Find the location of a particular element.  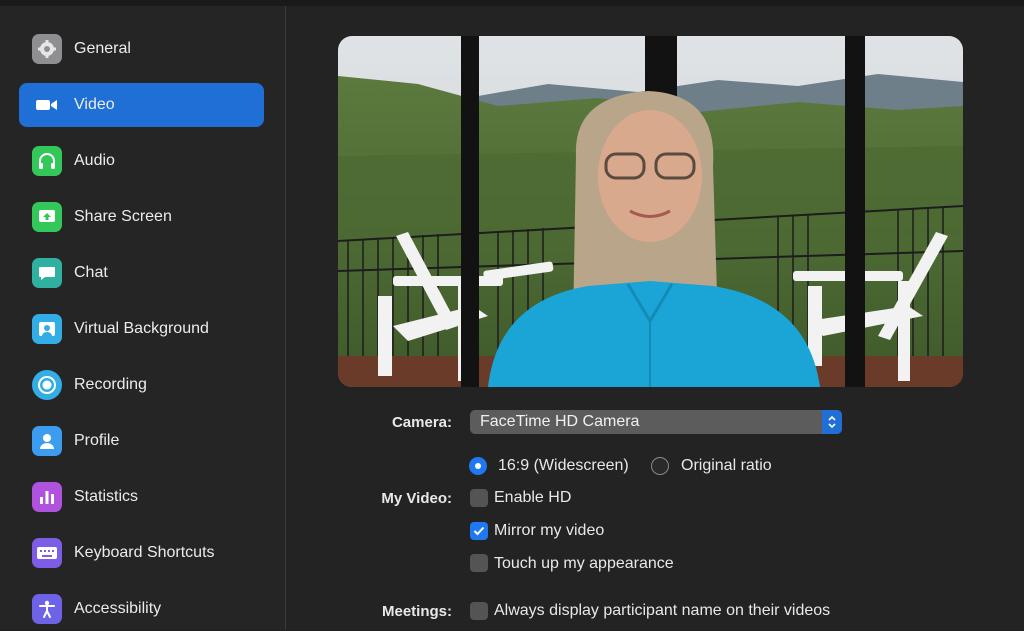

sidebar-item-label: Keyboard Shortcuts is located at coordinates (144, 552).